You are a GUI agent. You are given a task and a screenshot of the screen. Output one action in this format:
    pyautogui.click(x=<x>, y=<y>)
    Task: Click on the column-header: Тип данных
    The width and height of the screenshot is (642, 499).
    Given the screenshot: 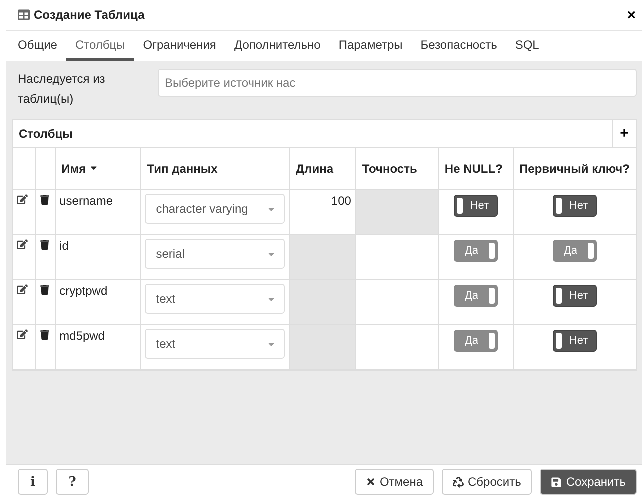 What is the action you would take?
    pyautogui.click(x=182, y=169)
    